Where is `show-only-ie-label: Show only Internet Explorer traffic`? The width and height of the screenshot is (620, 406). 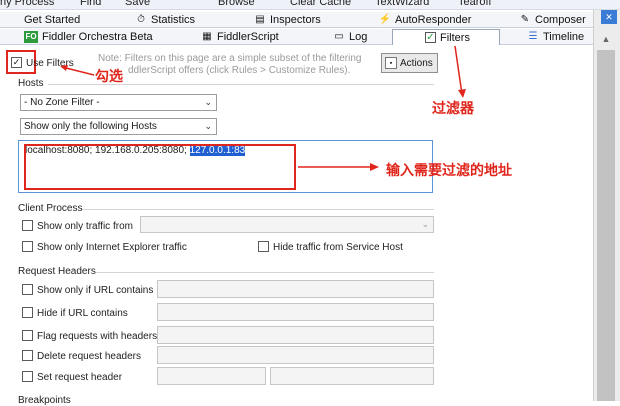 show-only-ie-label: Show only Internet Explorer traffic is located at coordinates (112, 247).